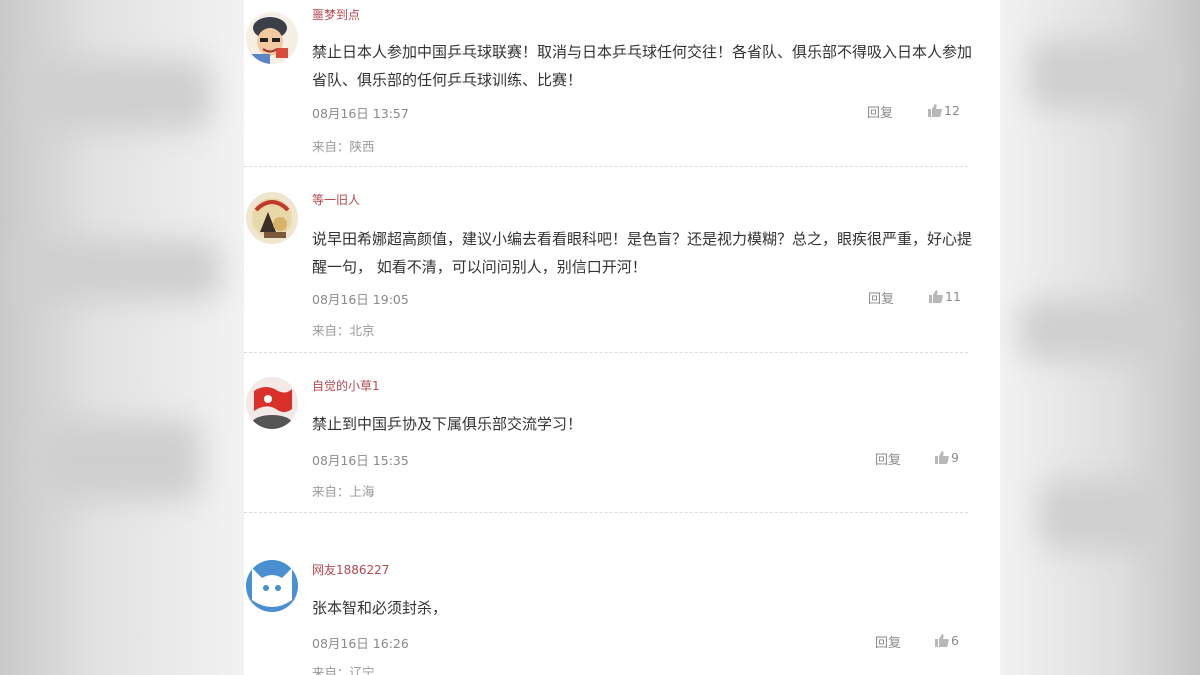 This screenshot has height=675, width=1200. Describe the element at coordinates (350, 569) in the screenshot. I see `comment-username: 网友1886227` at that location.